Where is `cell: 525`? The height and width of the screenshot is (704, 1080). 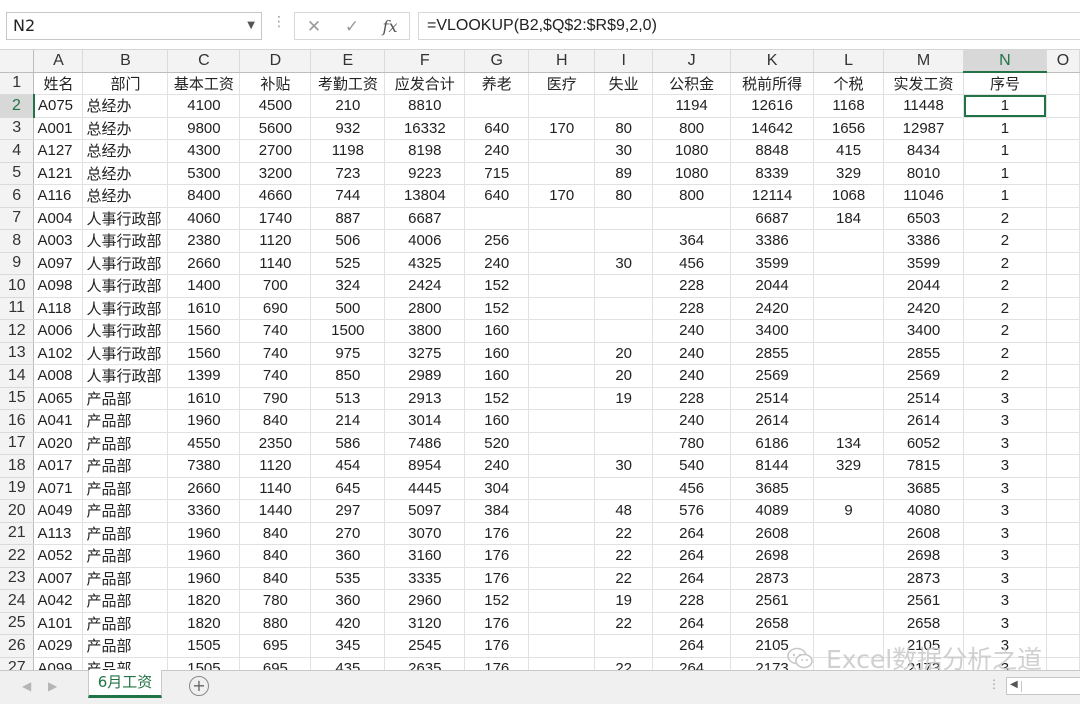
cell: 525 is located at coordinates (348, 263).